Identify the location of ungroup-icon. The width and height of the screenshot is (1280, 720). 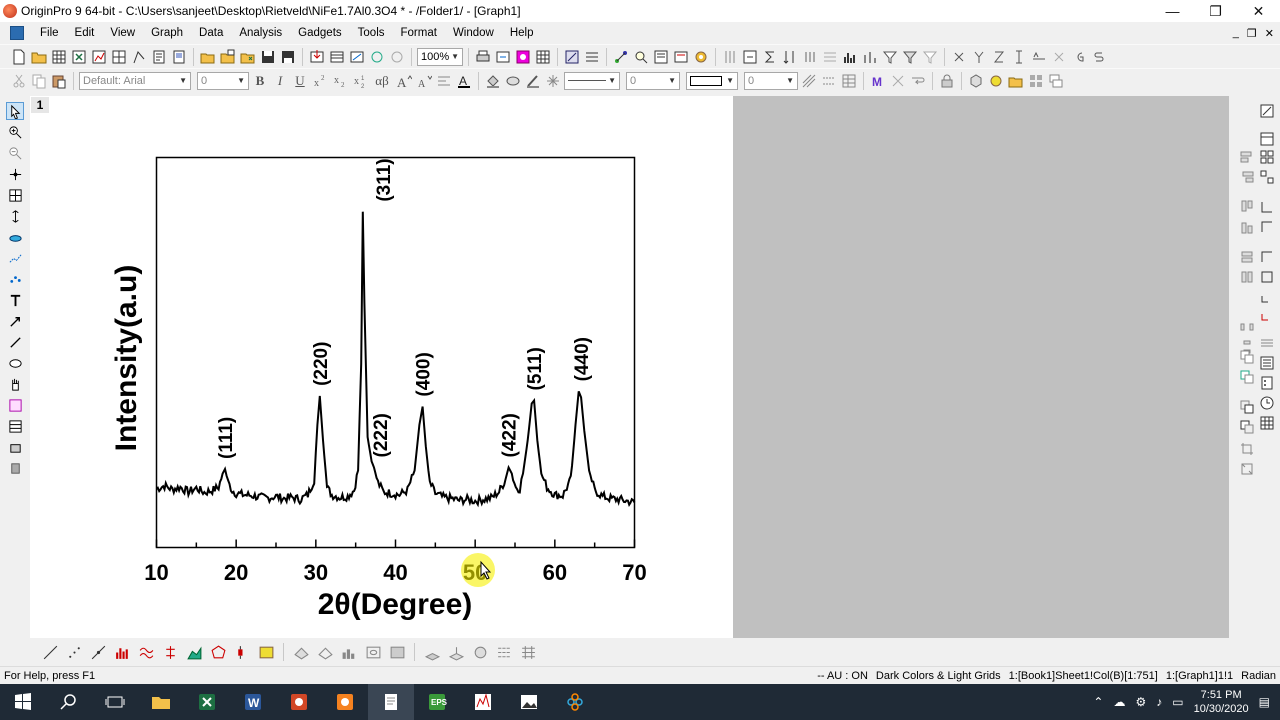
(1248, 378).